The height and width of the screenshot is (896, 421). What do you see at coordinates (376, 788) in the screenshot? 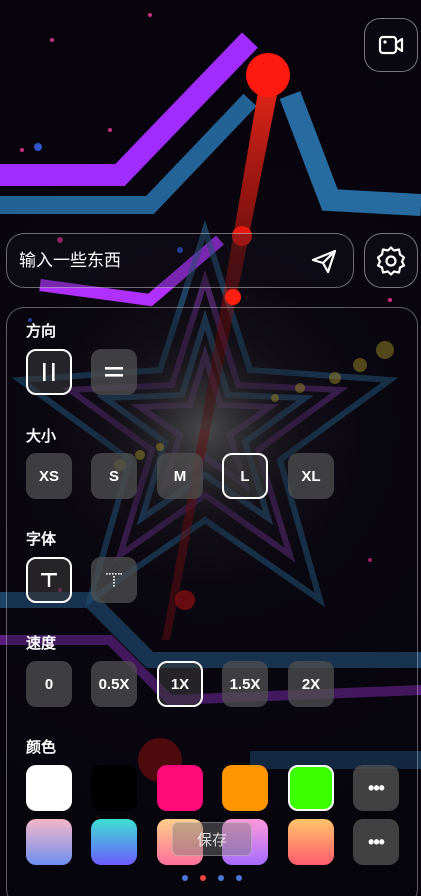
I see `more-colors-button: •••` at bounding box center [376, 788].